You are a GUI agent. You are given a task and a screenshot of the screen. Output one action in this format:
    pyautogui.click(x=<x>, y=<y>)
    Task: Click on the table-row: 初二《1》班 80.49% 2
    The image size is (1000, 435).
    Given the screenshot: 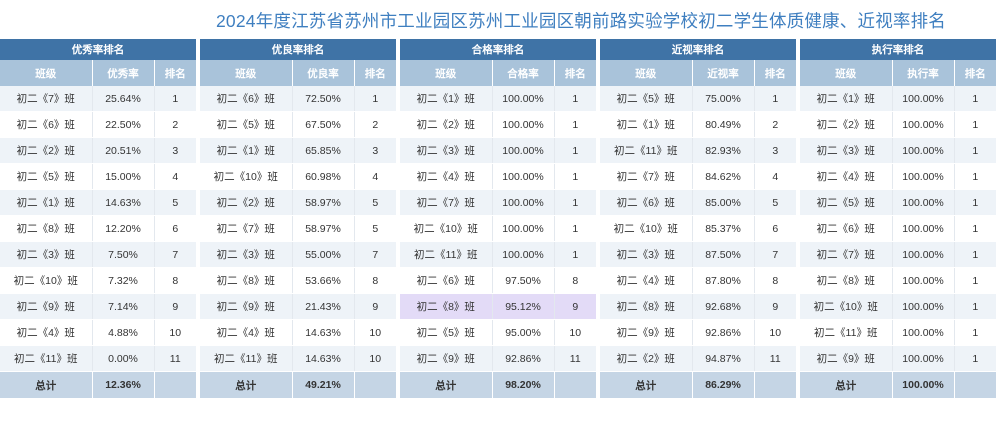 What is the action you would take?
    pyautogui.click(x=698, y=124)
    